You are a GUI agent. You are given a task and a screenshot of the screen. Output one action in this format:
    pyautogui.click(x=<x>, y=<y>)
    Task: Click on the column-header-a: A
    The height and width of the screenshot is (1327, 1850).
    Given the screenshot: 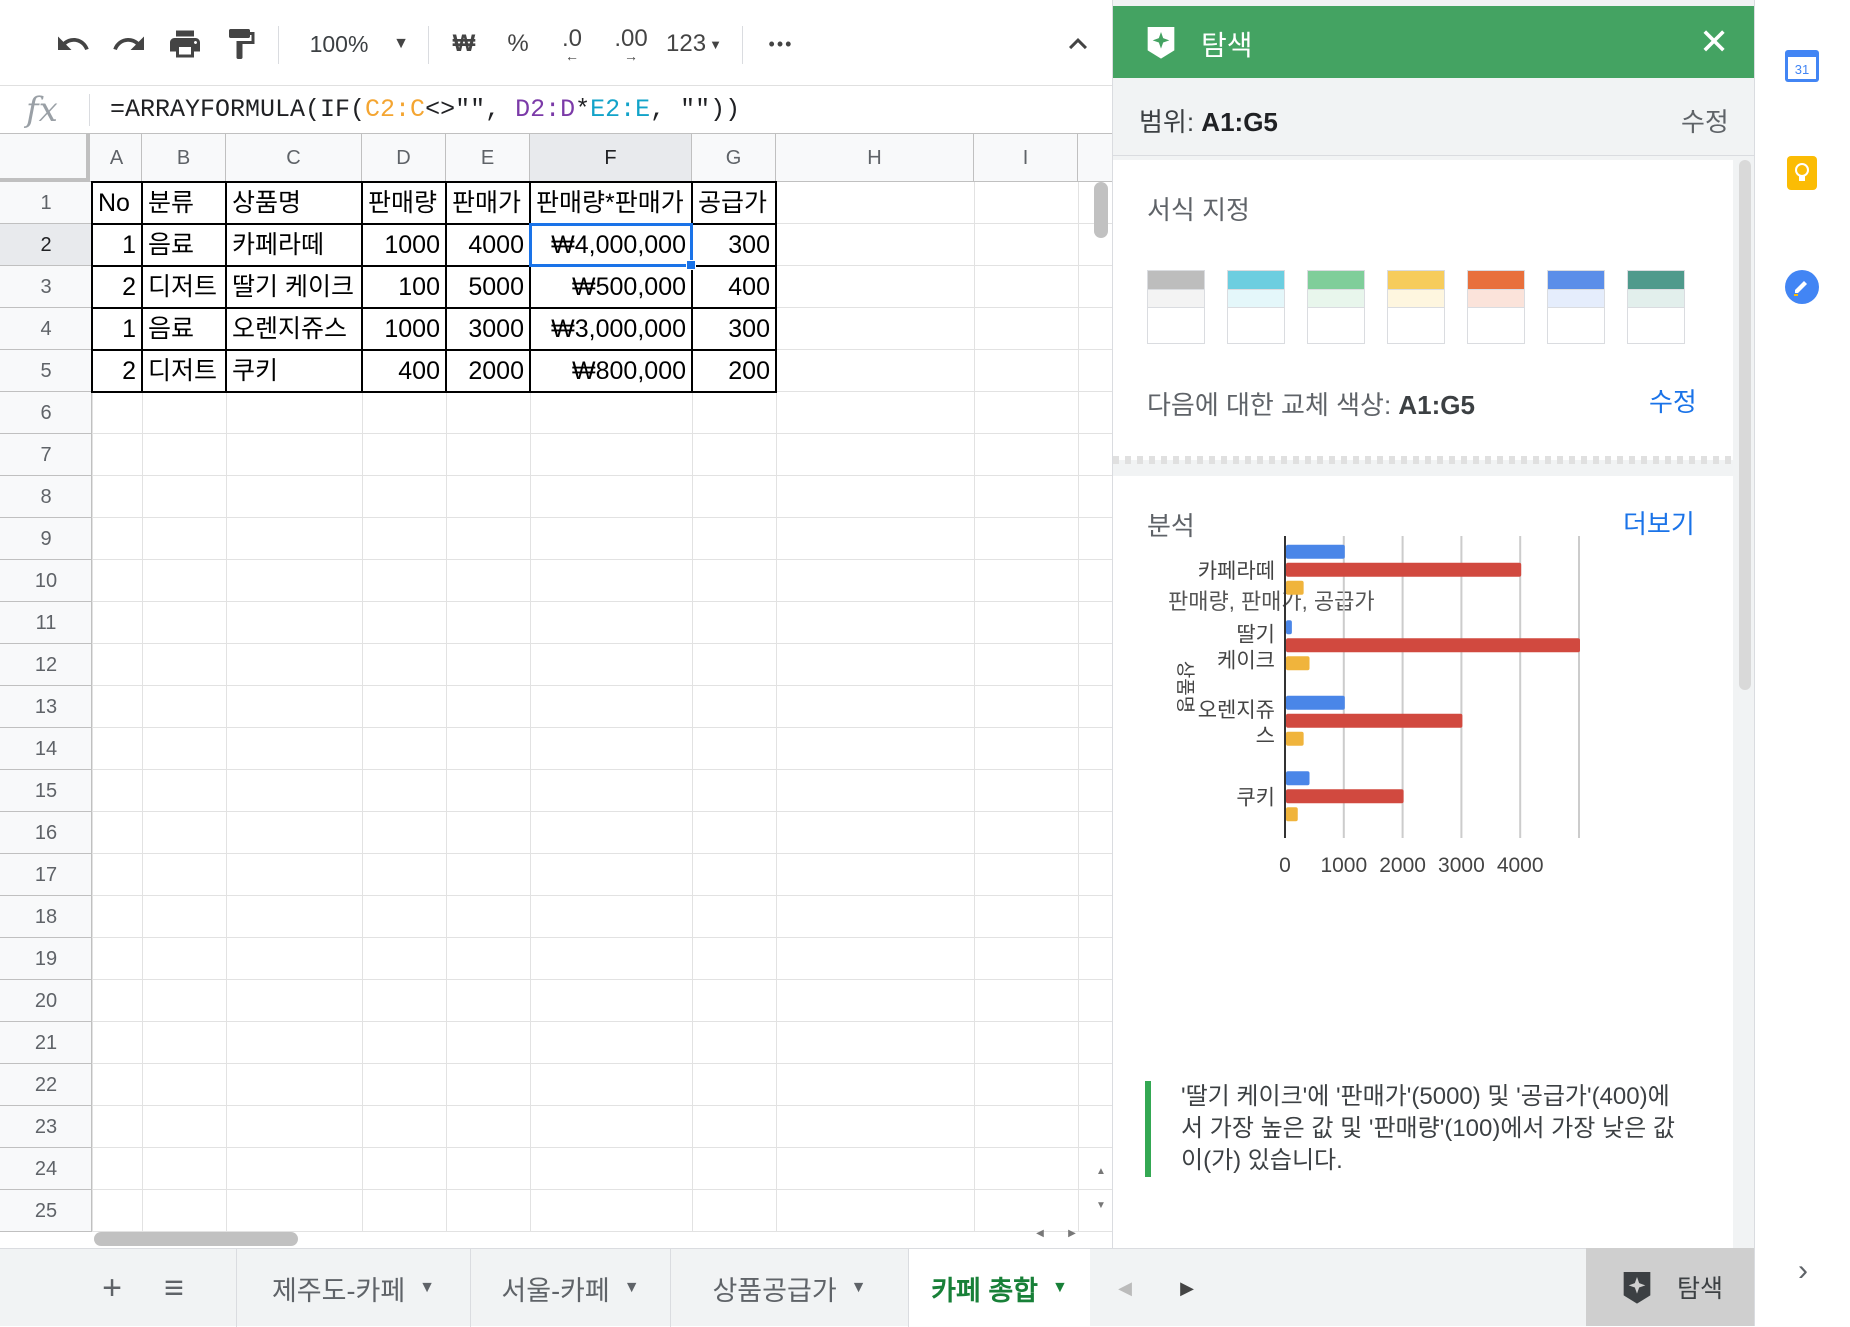 What is the action you would take?
    pyautogui.click(x=117, y=158)
    